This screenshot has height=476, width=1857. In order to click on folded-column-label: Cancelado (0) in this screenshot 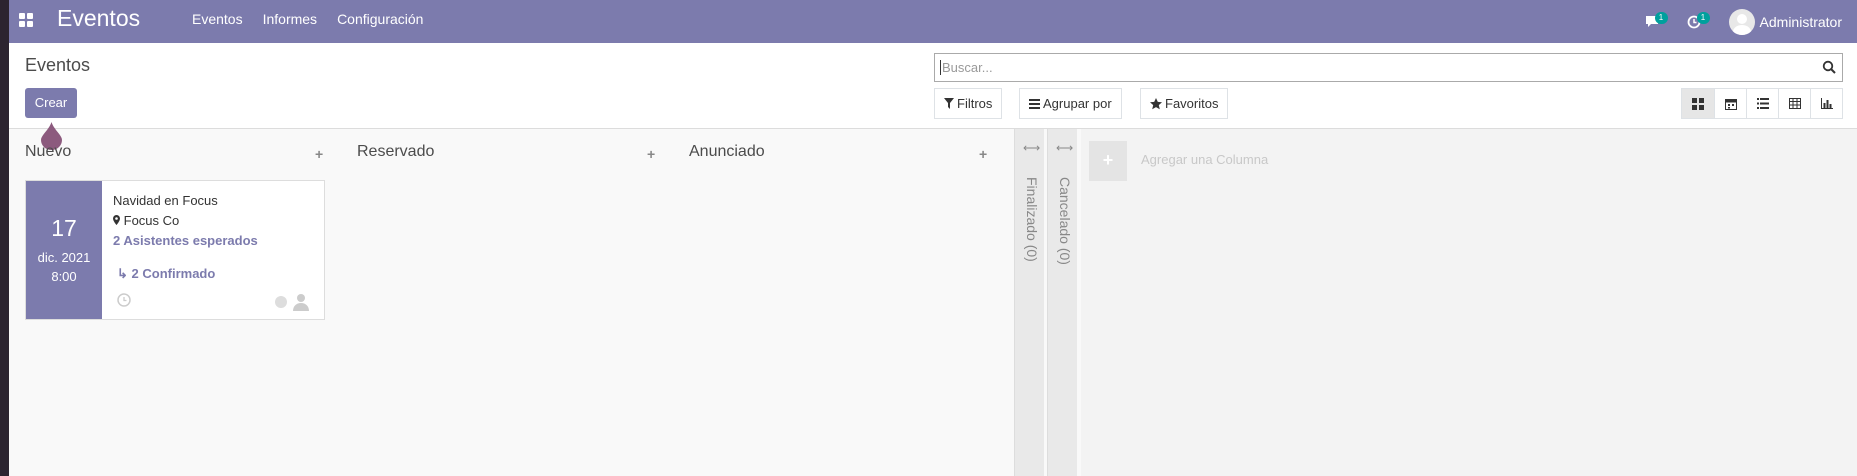, I will do `click(1065, 221)`.